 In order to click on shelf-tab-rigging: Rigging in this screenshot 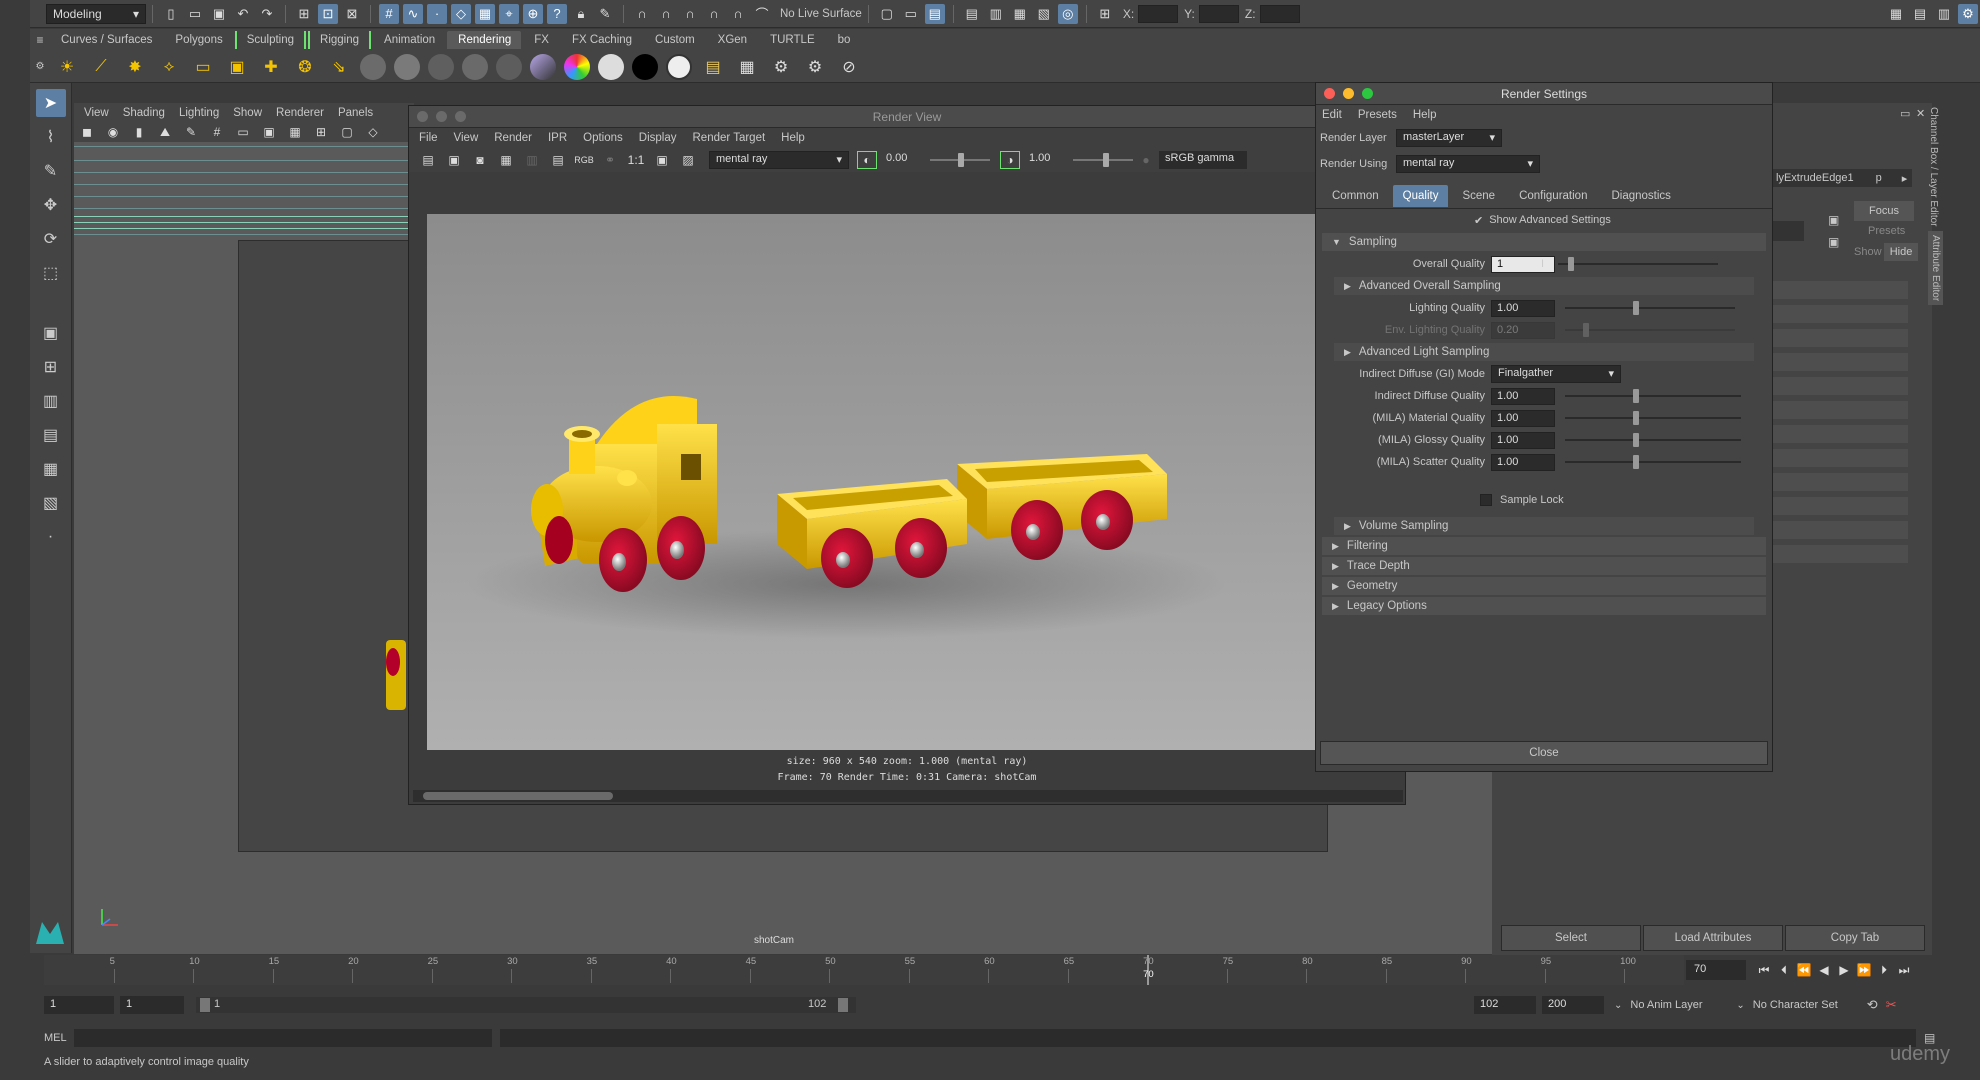, I will do `click(340, 40)`.